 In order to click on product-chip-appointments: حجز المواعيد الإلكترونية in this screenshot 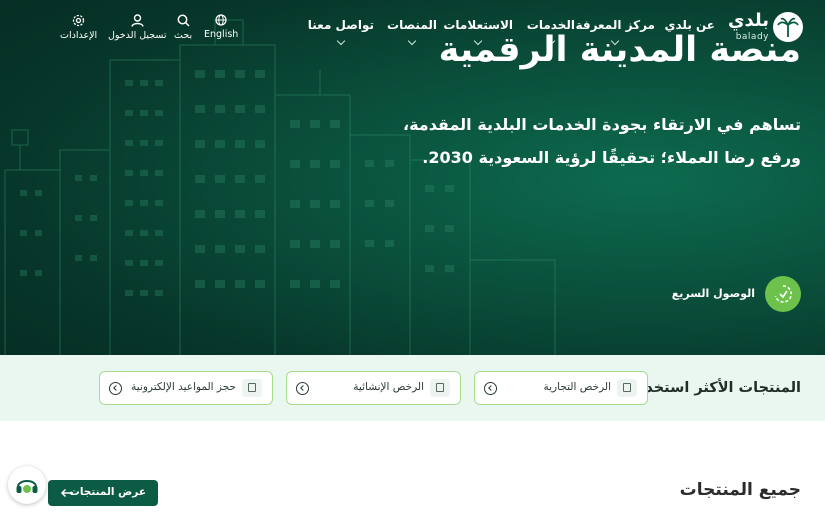, I will do `click(186, 388)`.